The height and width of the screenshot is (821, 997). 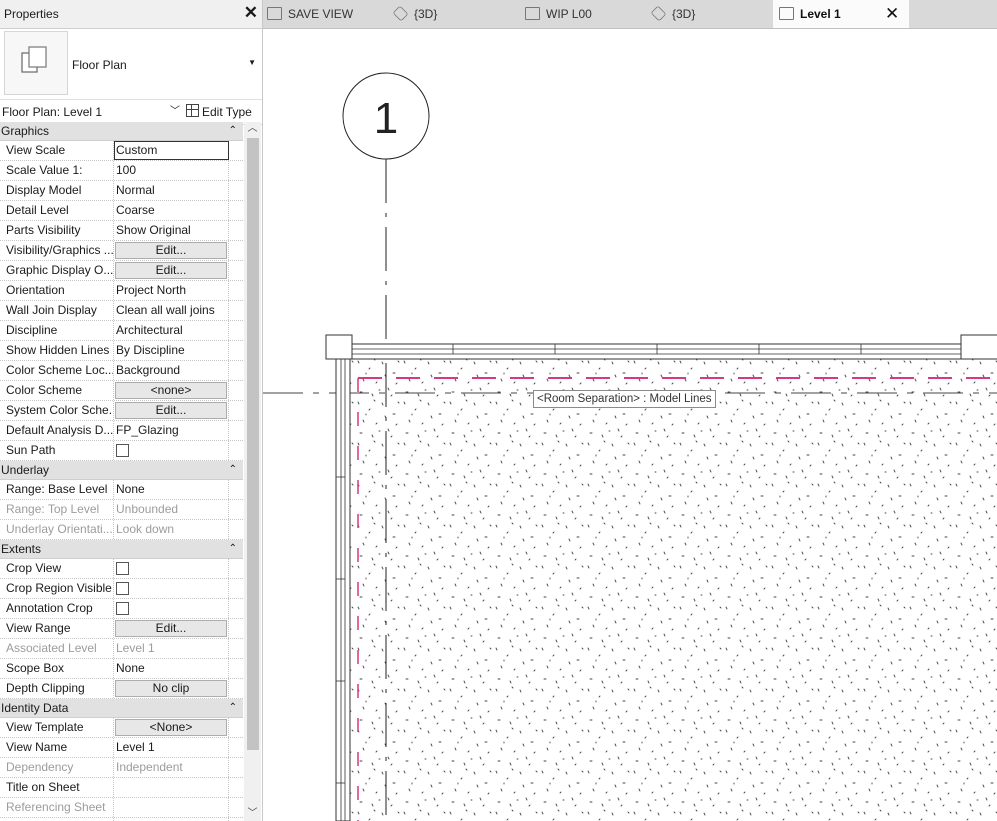 I want to click on scroll-up-icon: ︿, so click(x=252, y=129).